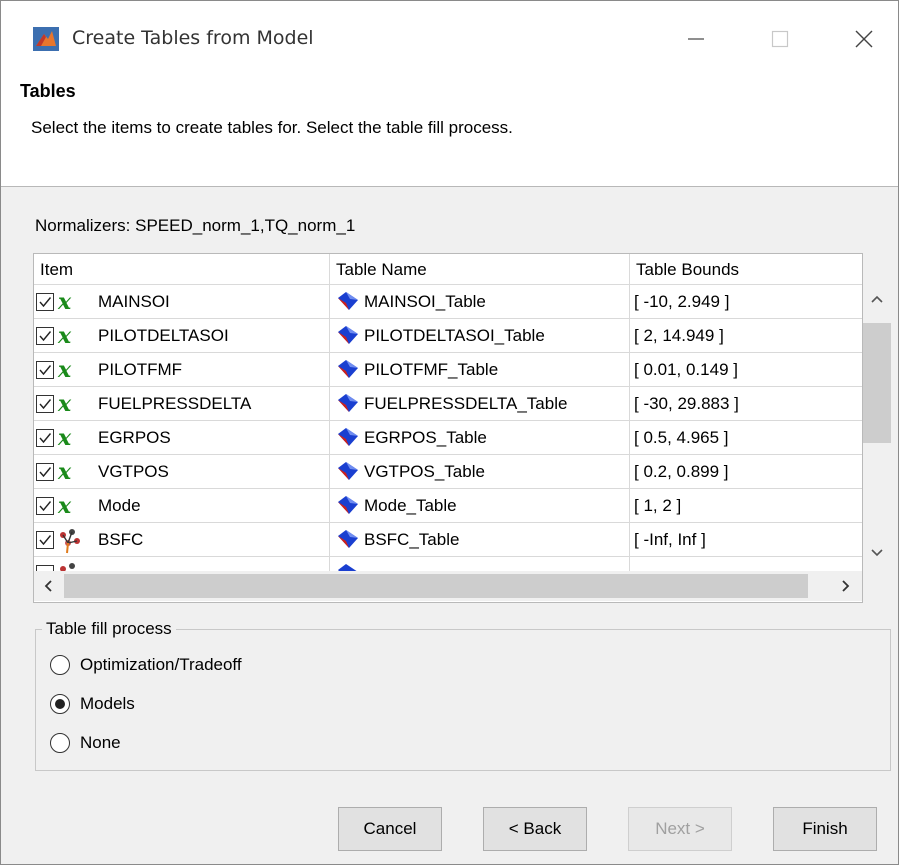 This screenshot has width=899, height=865. Describe the element at coordinates (877, 383) in the screenshot. I see `vertical-scroll-thumb` at that location.